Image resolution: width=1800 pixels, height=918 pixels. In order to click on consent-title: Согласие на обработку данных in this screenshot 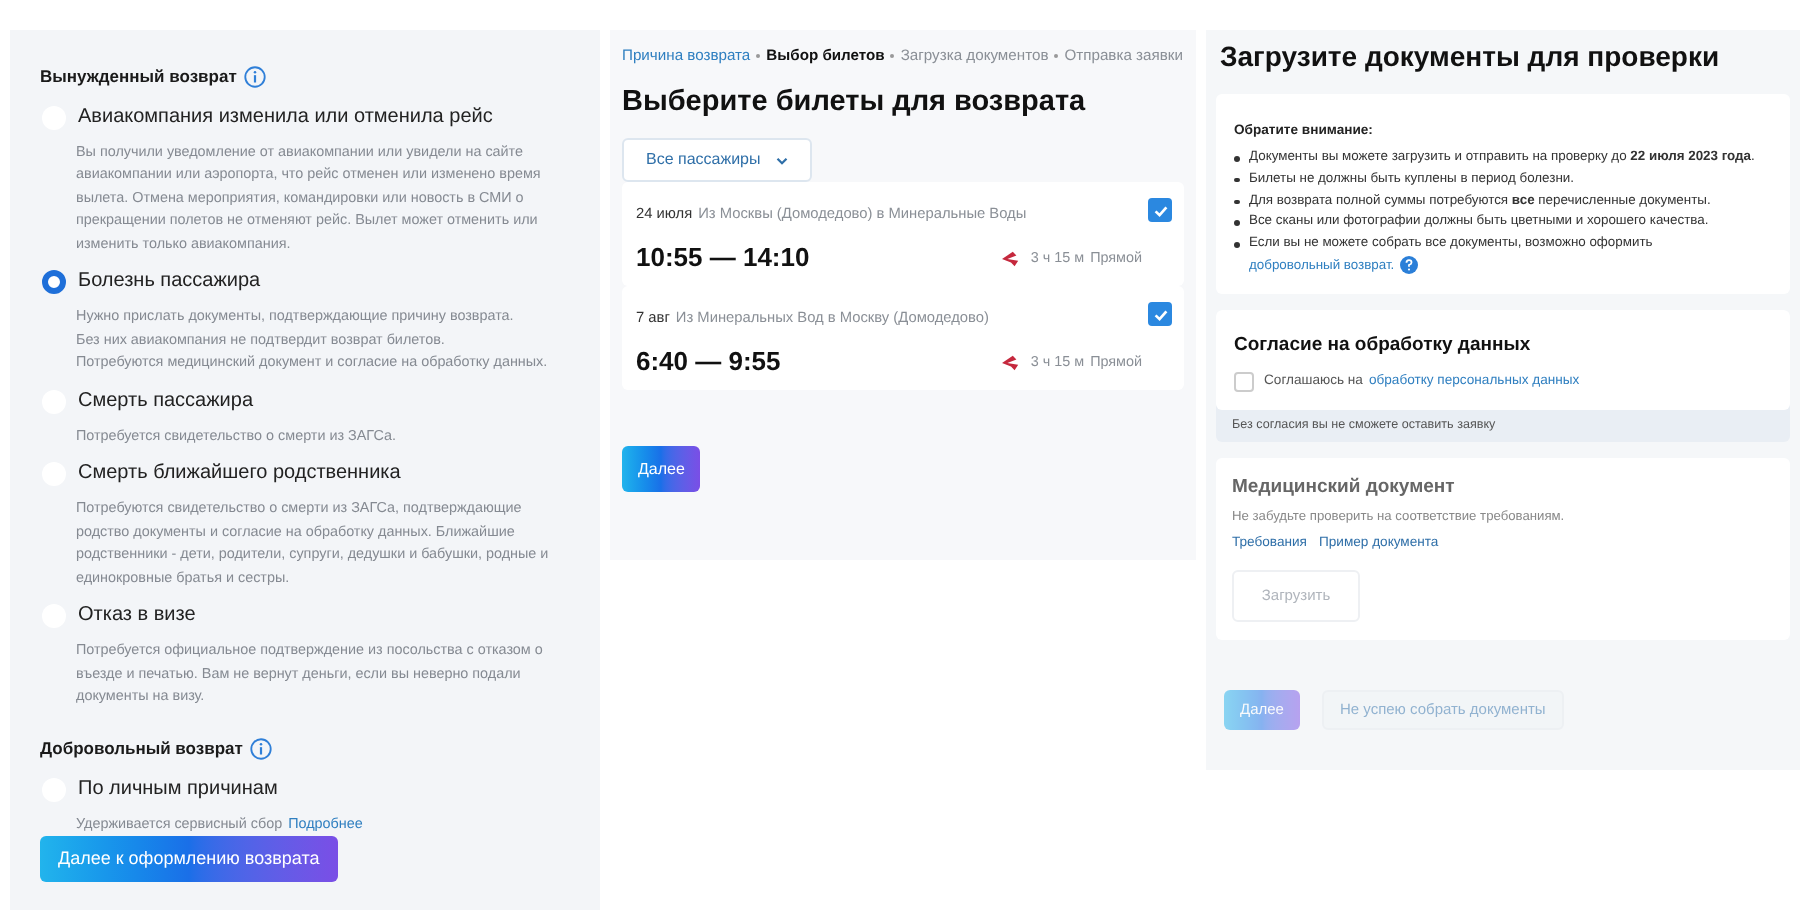, I will do `click(1383, 345)`.